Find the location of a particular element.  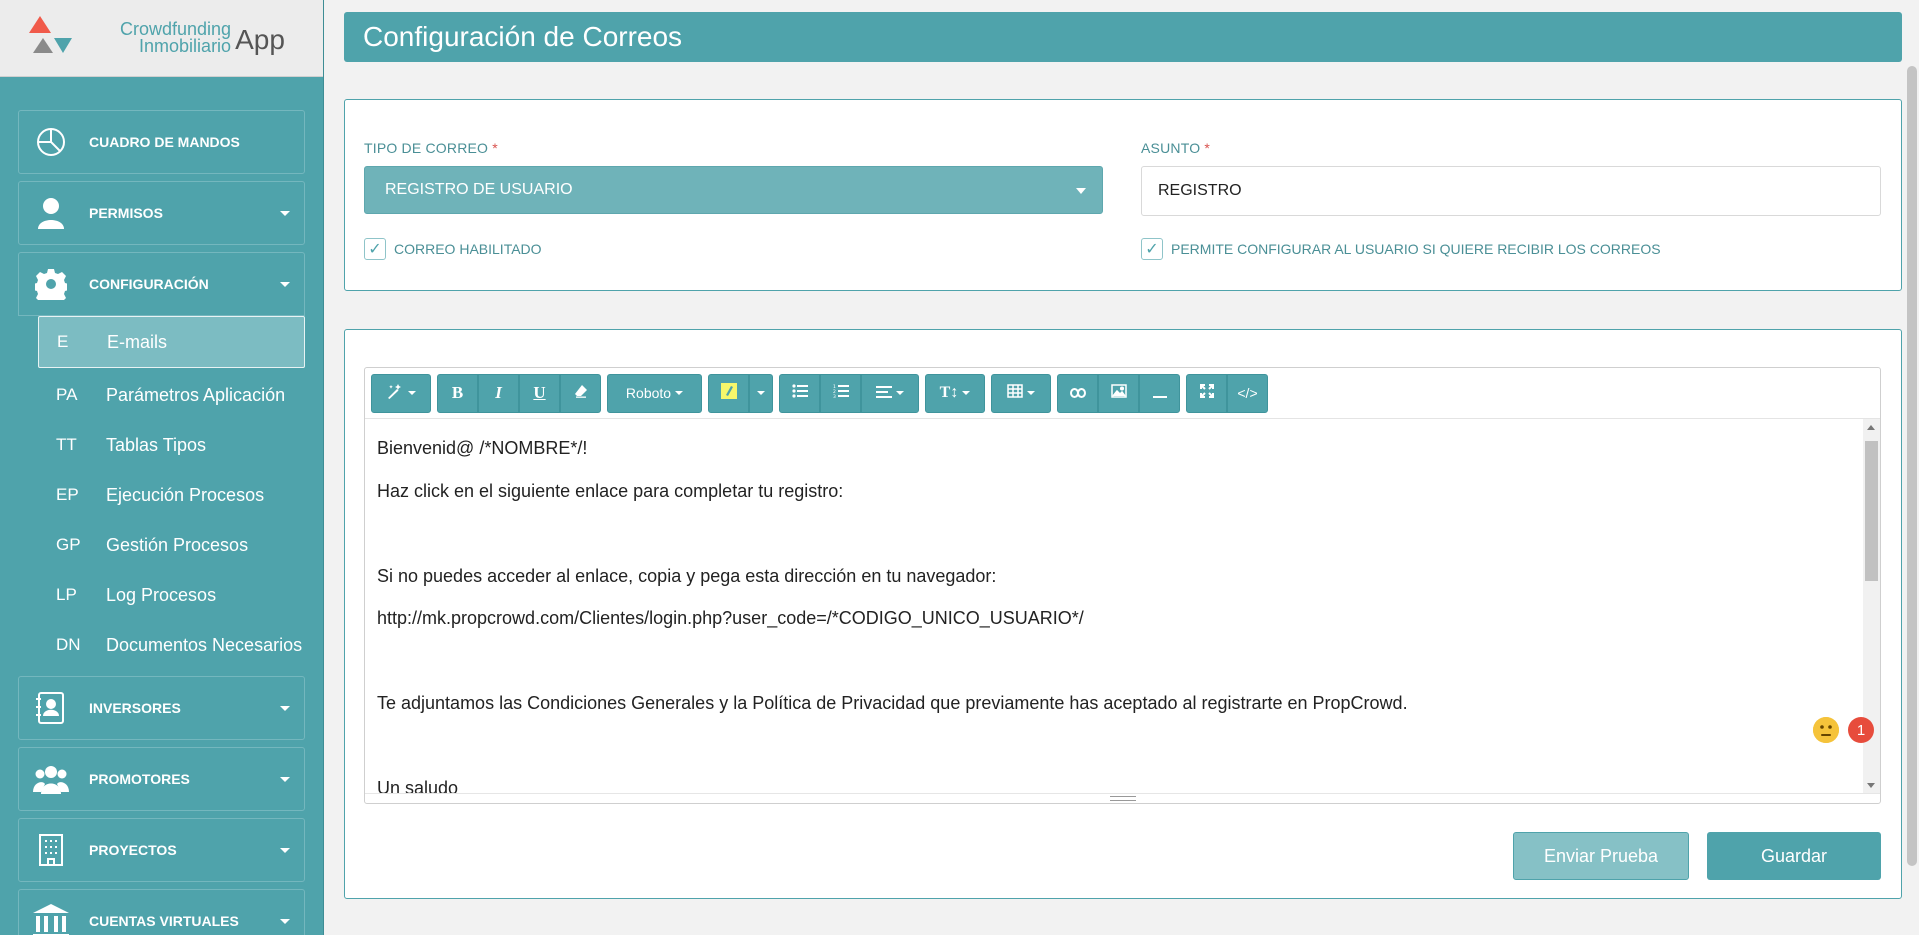

fullscreen-button is located at coordinates (1206, 393).